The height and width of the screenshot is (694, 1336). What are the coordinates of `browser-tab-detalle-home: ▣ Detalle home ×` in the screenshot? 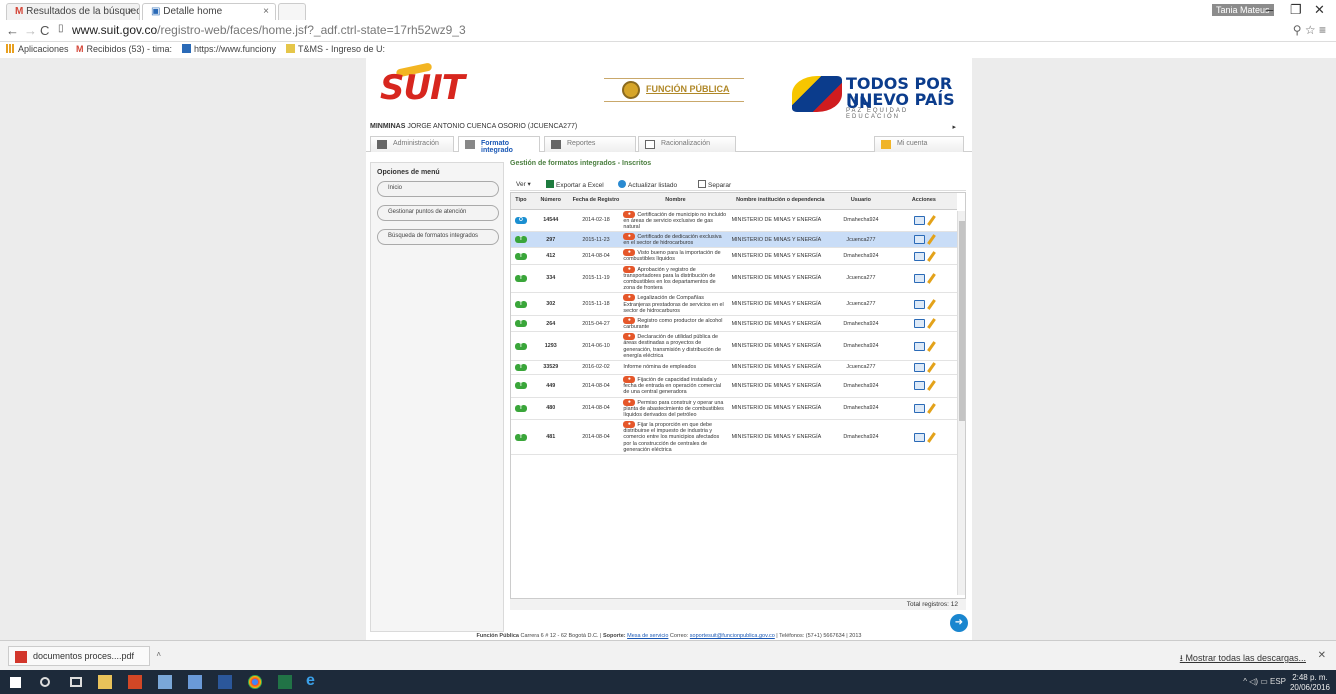 It's located at (209, 11).